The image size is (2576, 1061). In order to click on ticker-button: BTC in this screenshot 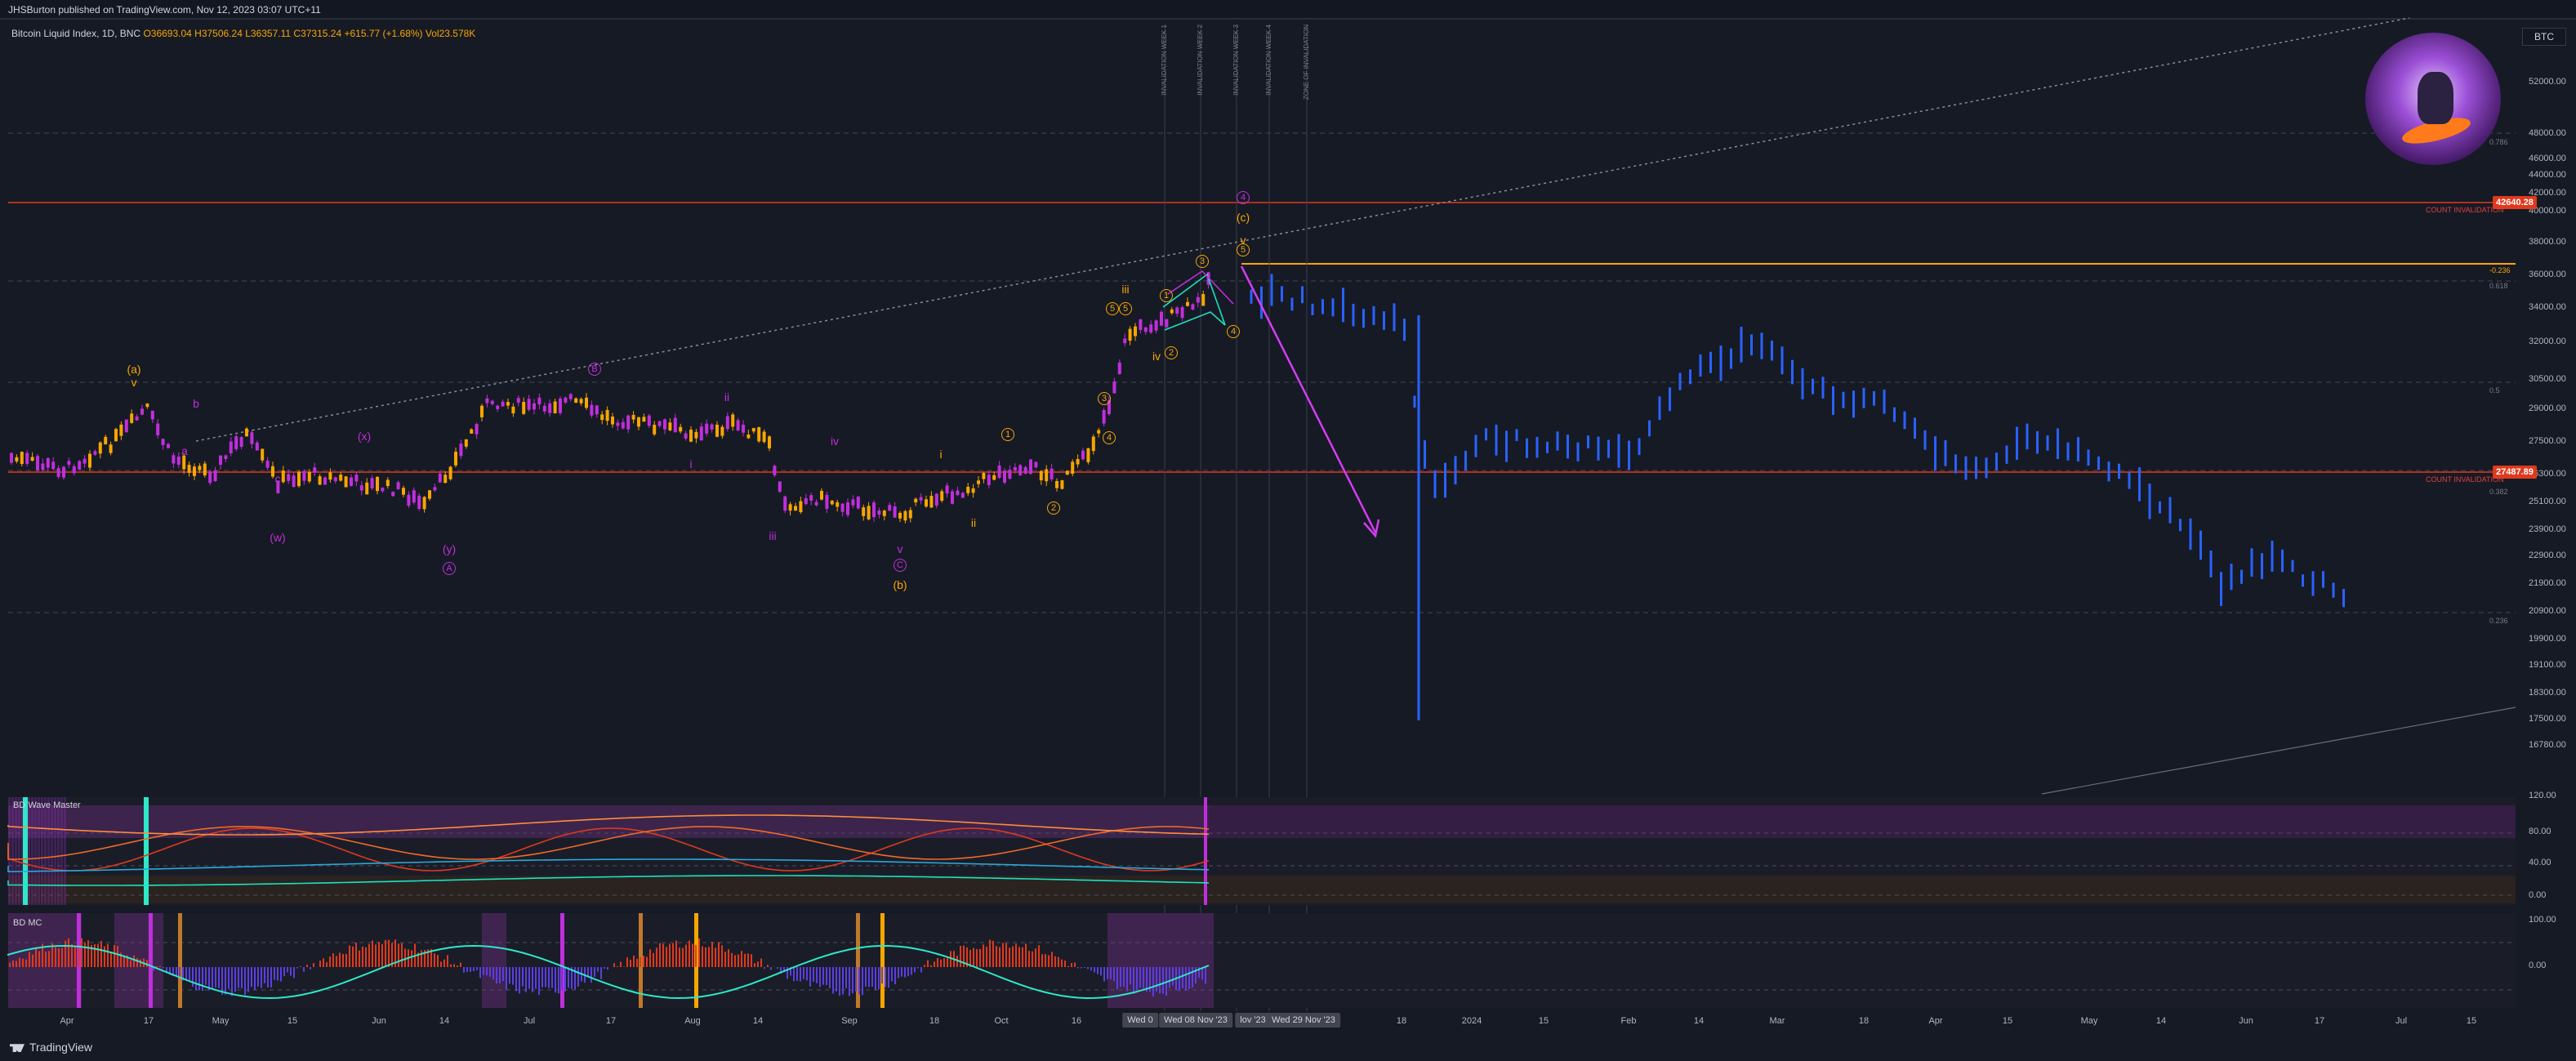, I will do `click(2544, 37)`.